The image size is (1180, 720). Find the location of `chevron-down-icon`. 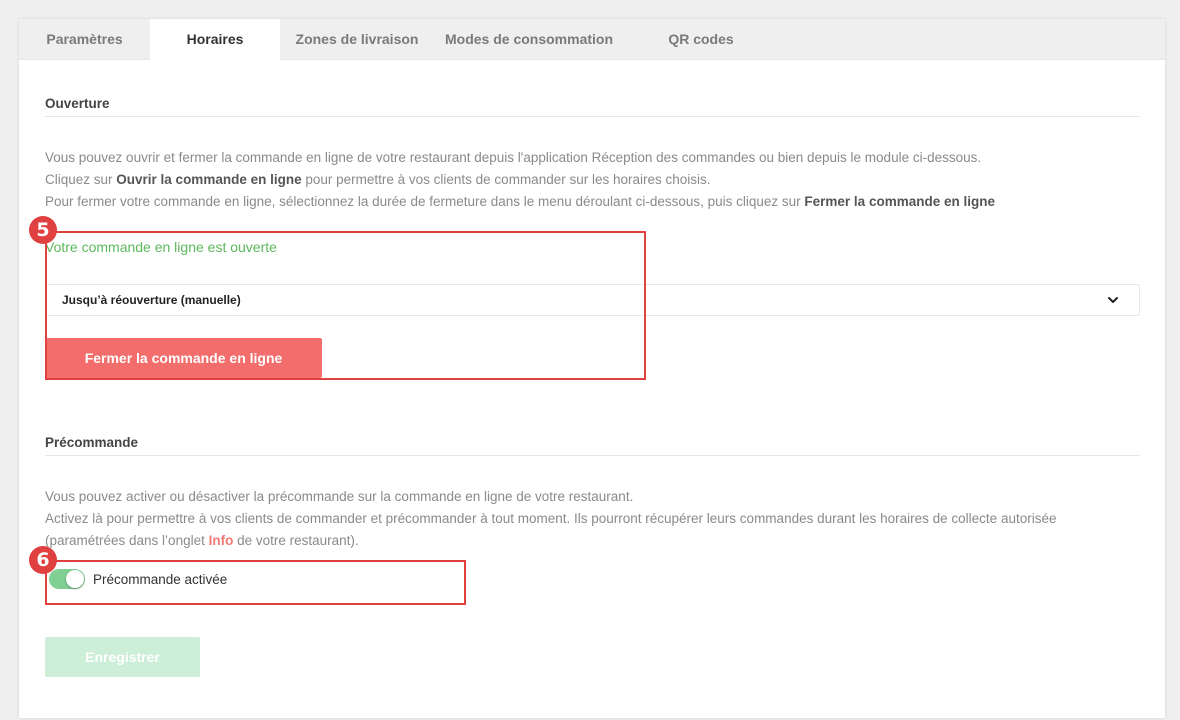

chevron-down-icon is located at coordinates (1113, 300).